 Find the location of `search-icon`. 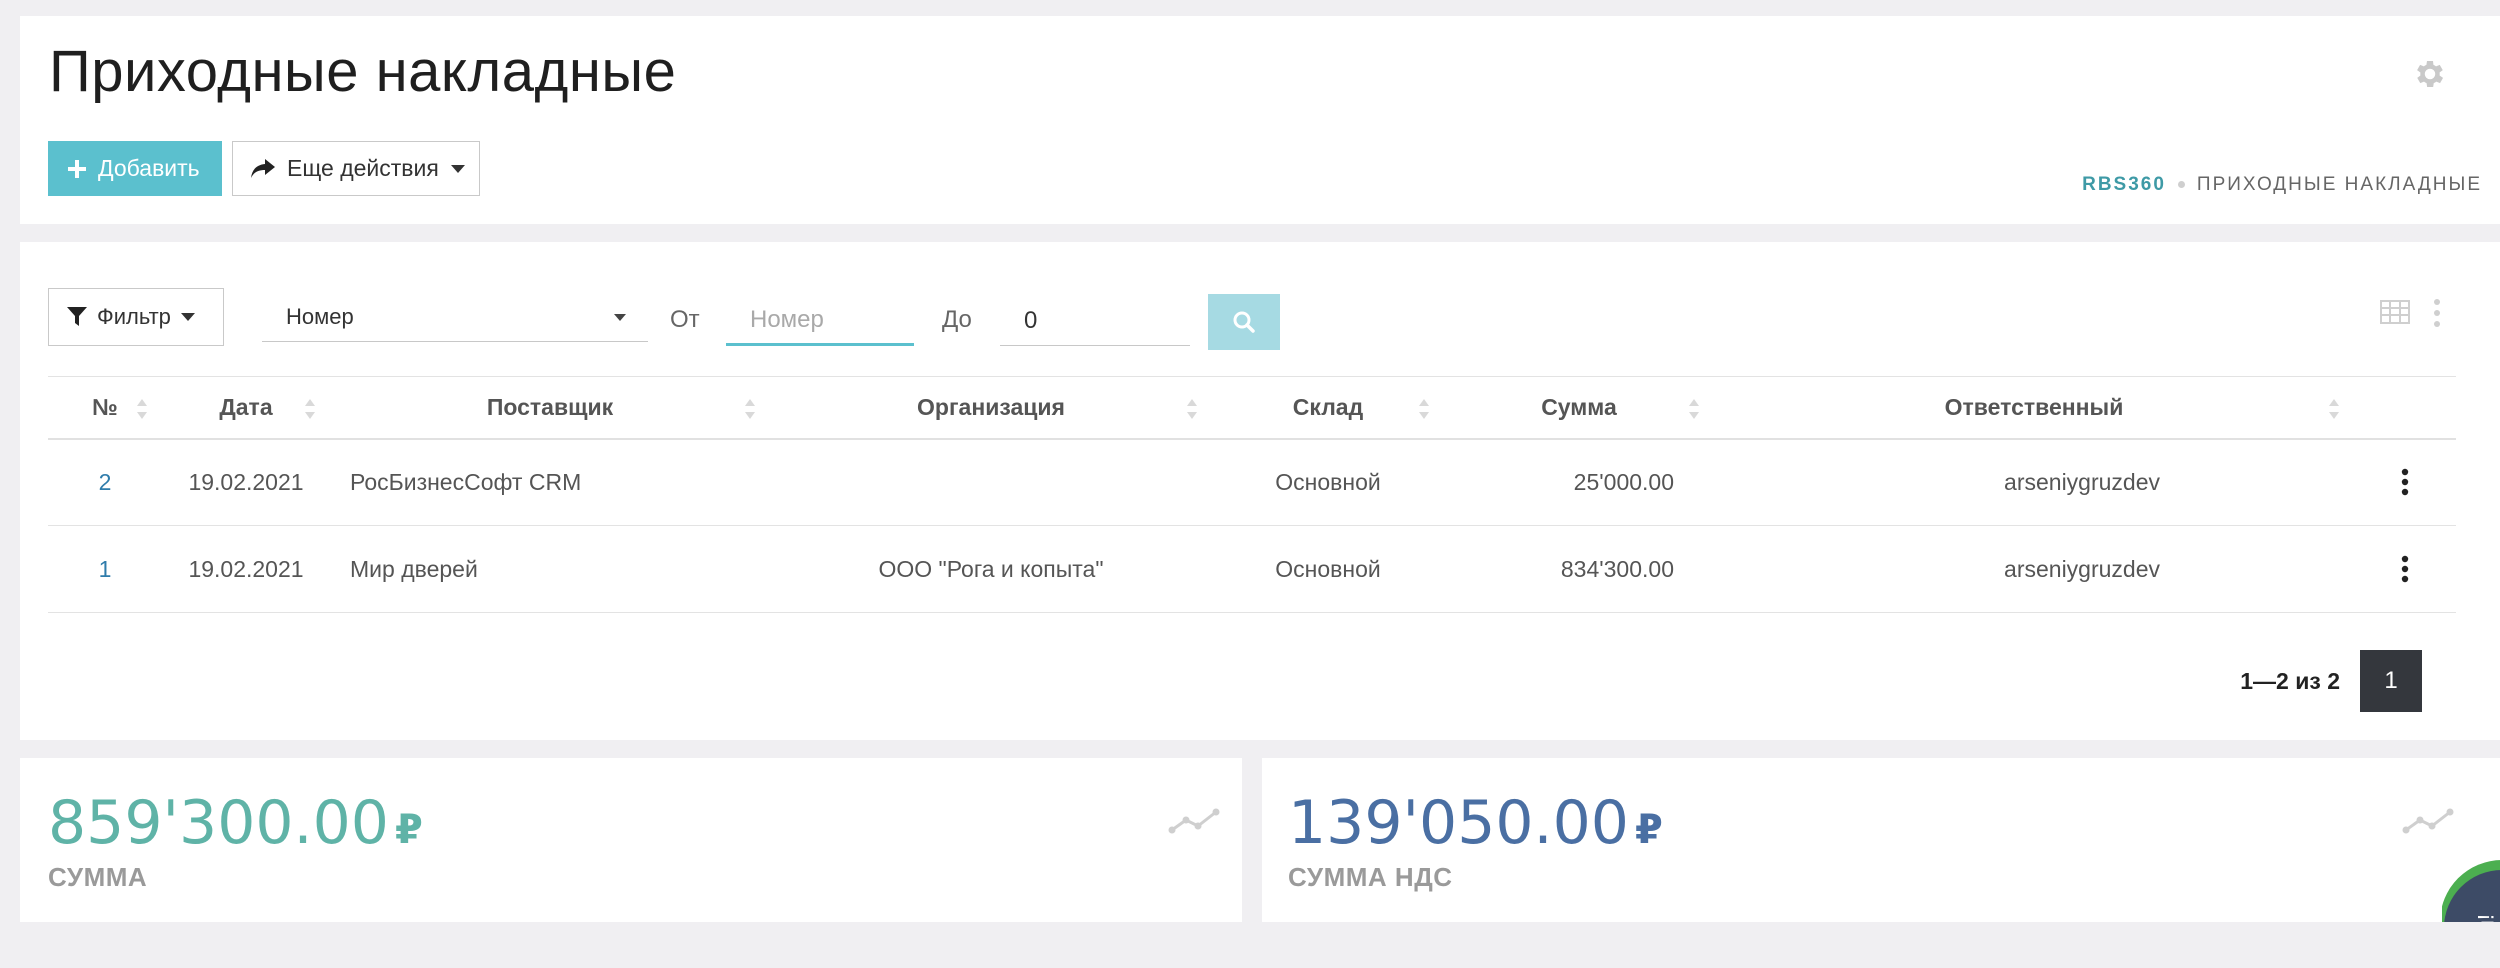

search-icon is located at coordinates (1244, 322).